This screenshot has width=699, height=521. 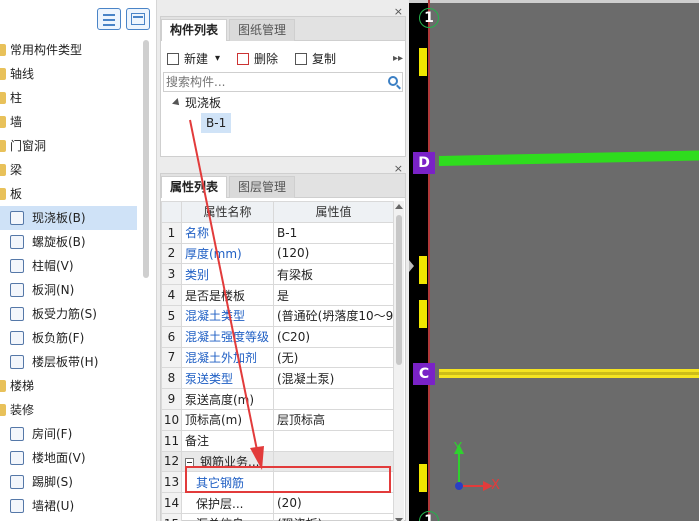 What do you see at coordinates (70, 410) in the screenshot?
I see `tree-item: 装修` at bounding box center [70, 410].